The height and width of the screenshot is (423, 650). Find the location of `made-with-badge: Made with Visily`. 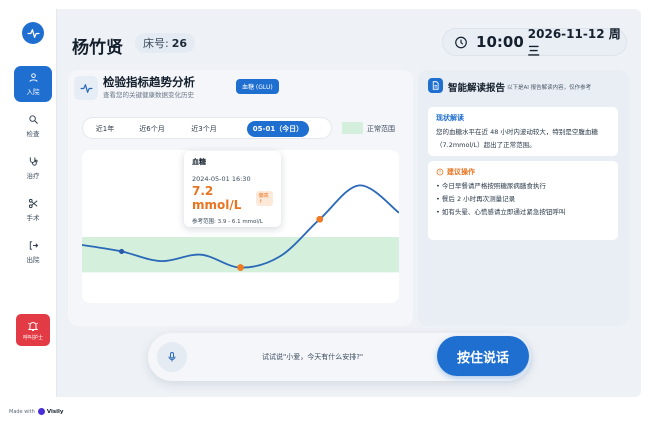

made-with-badge: Made with Visily is located at coordinates (36, 411).